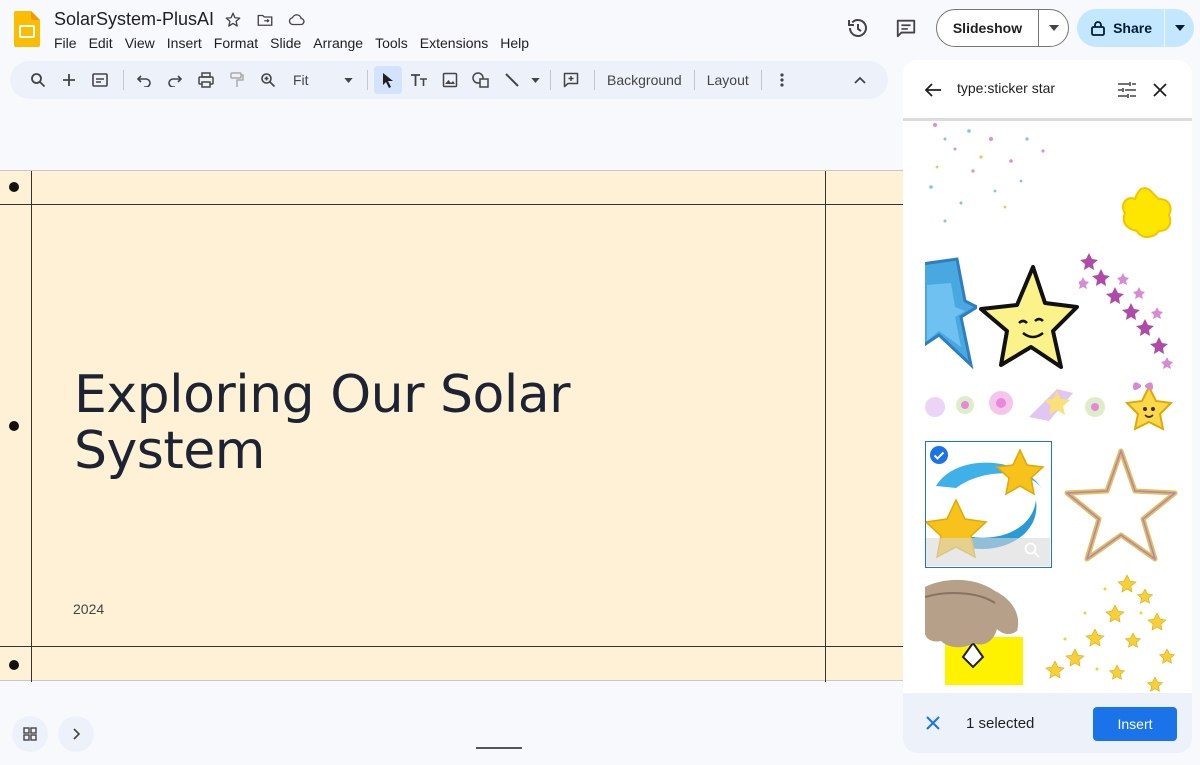 The image size is (1200, 765). Describe the element at coordinates (988, 504) in the screenshot. I see `image-result-shooting-stars-blue-swoosh-icon` at that location.